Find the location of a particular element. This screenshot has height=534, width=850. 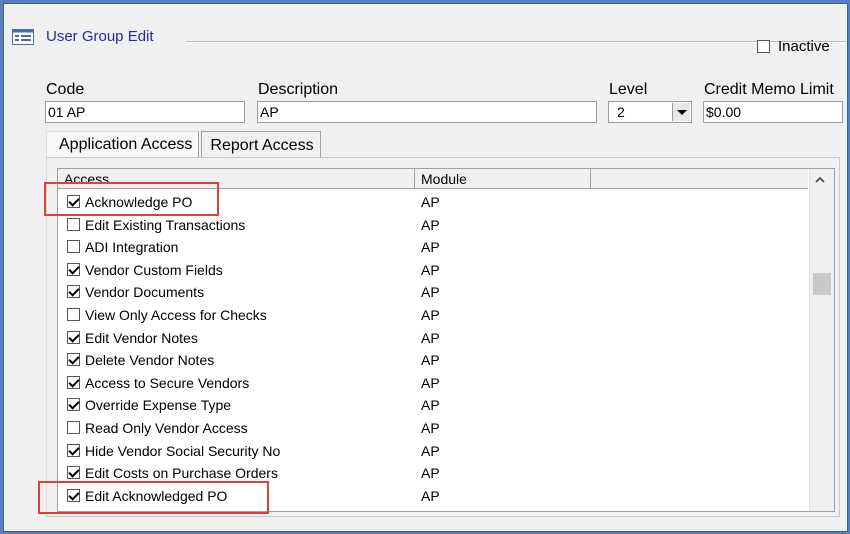

page-title: User Group Edit is located at coordinates (100, 36).